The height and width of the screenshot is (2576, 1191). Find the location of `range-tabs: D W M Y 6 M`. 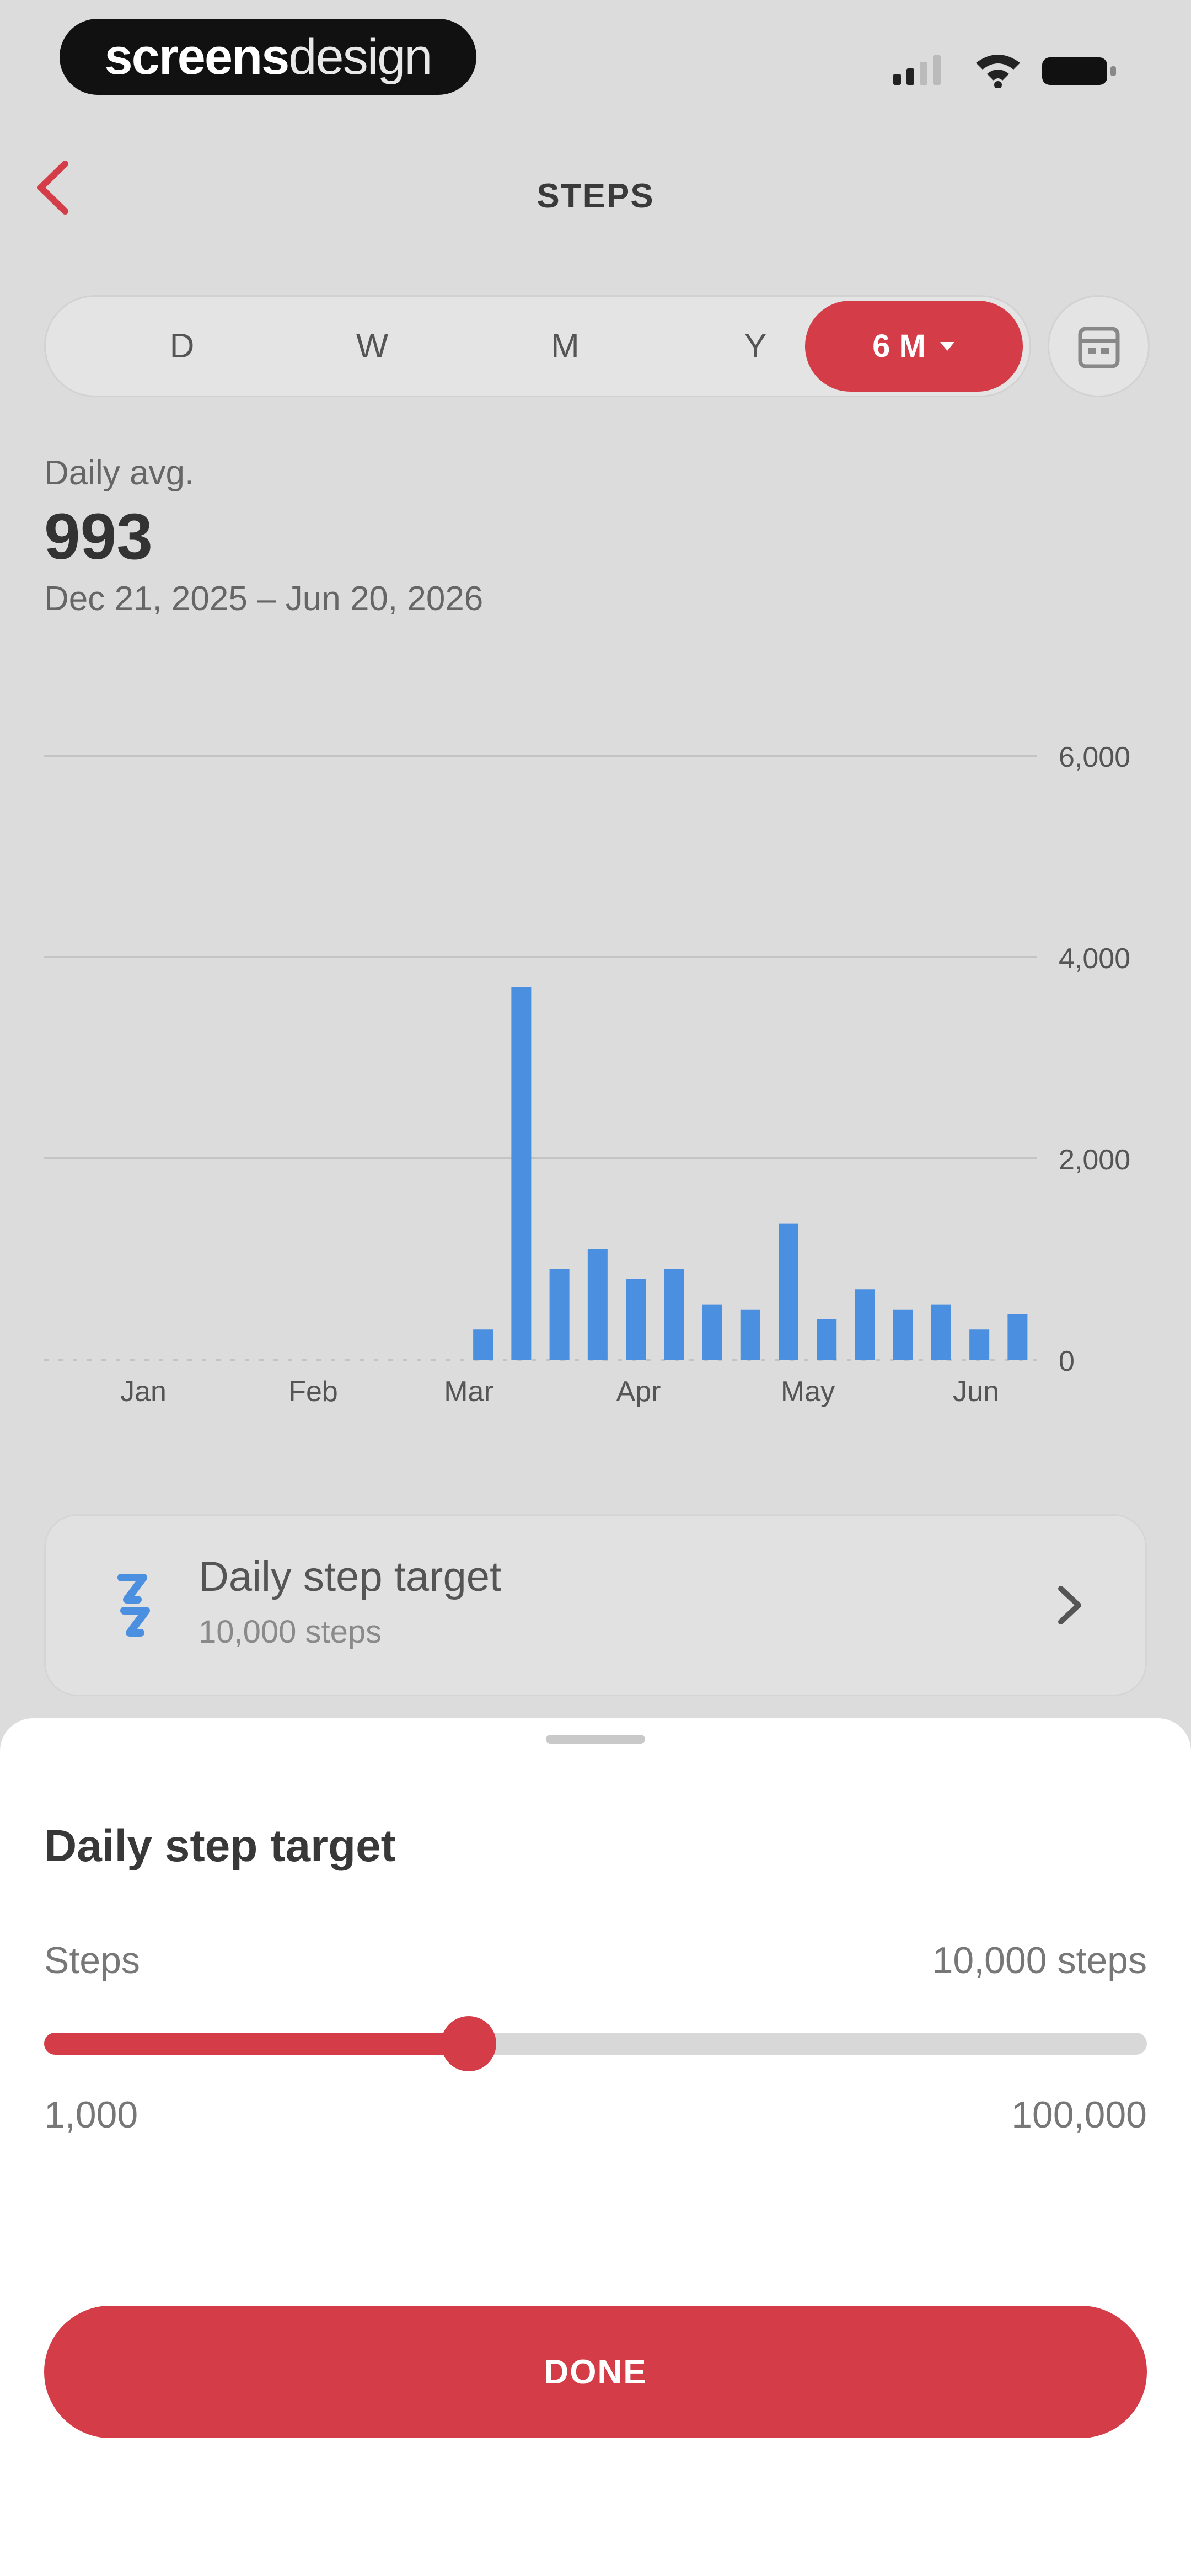

range-tabs: D W M Y 6 M is located at coordinates (537, 346).